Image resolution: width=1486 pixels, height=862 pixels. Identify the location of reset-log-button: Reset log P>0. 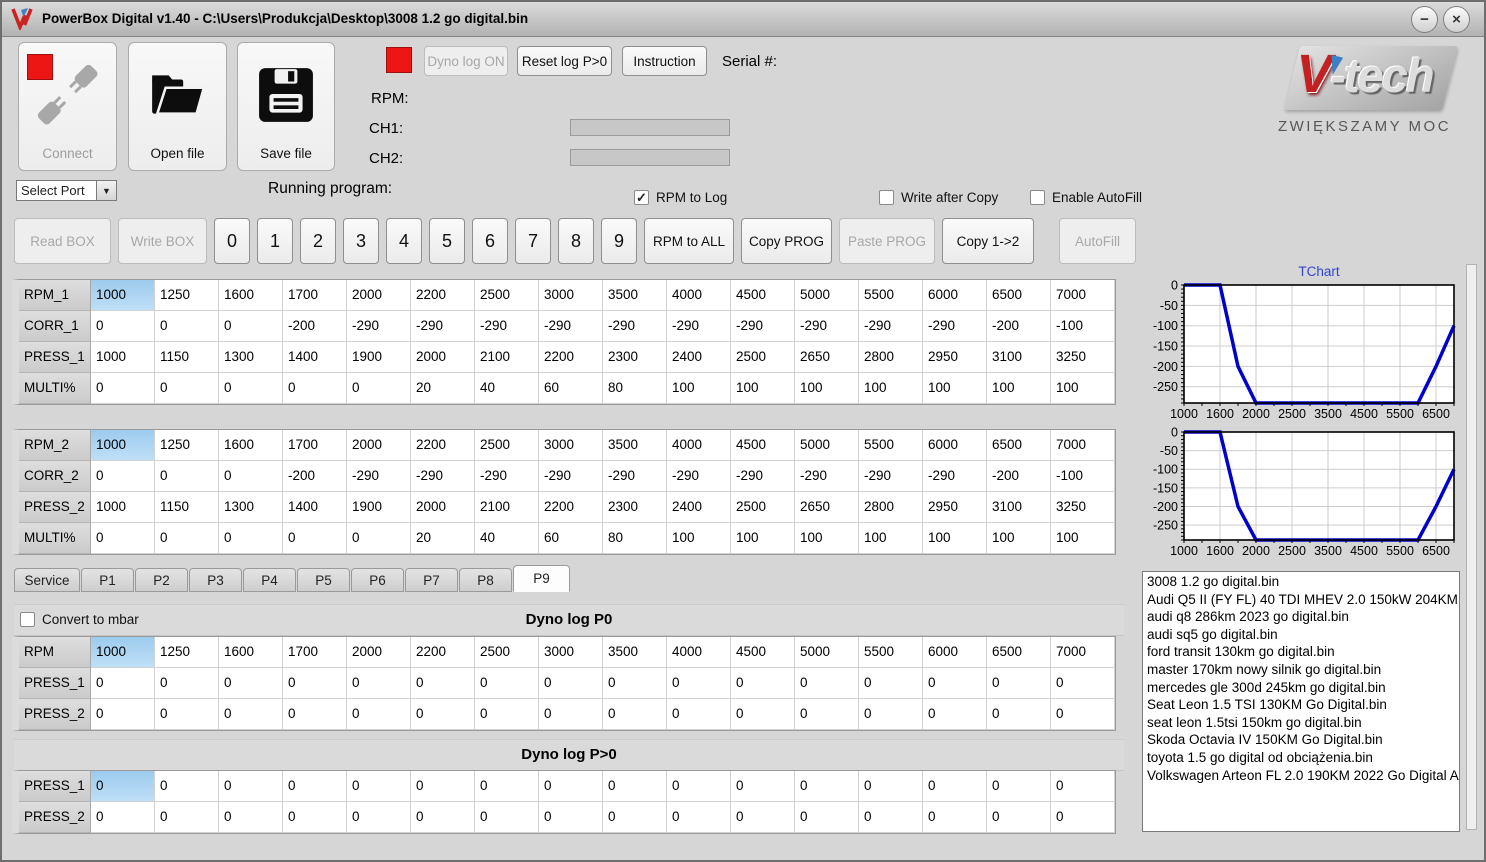
(564, 61).